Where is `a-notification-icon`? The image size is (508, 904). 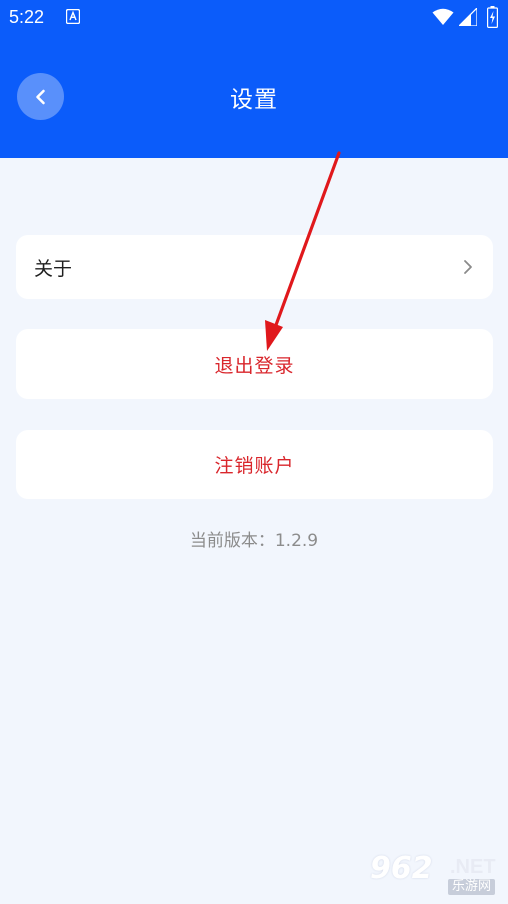
a-notification-icon is located at coordinates (73, 16).